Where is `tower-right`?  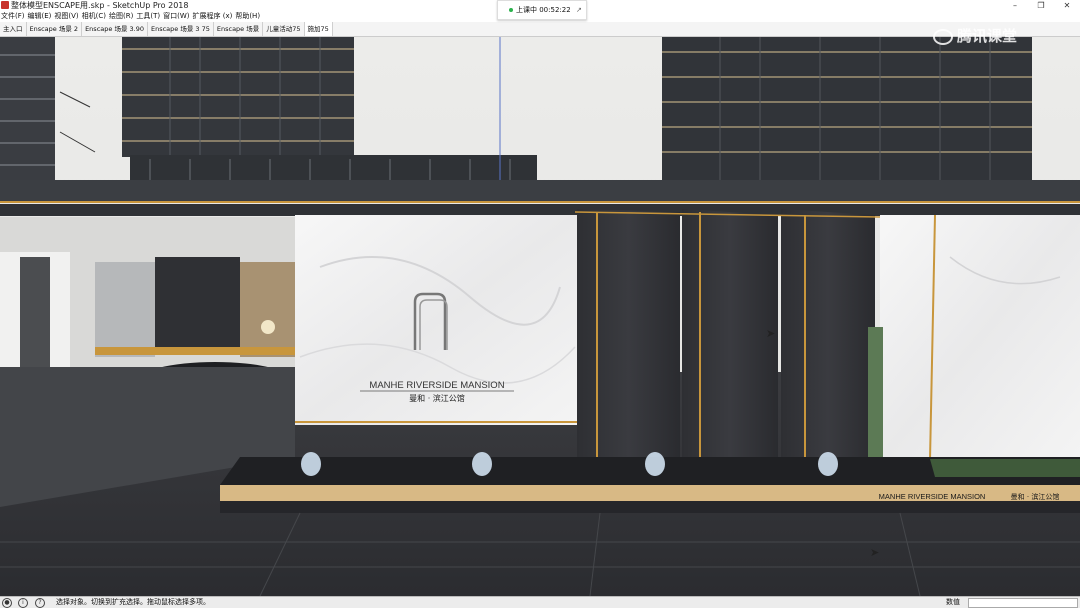
tower-right is located at coordinates (847, 110).